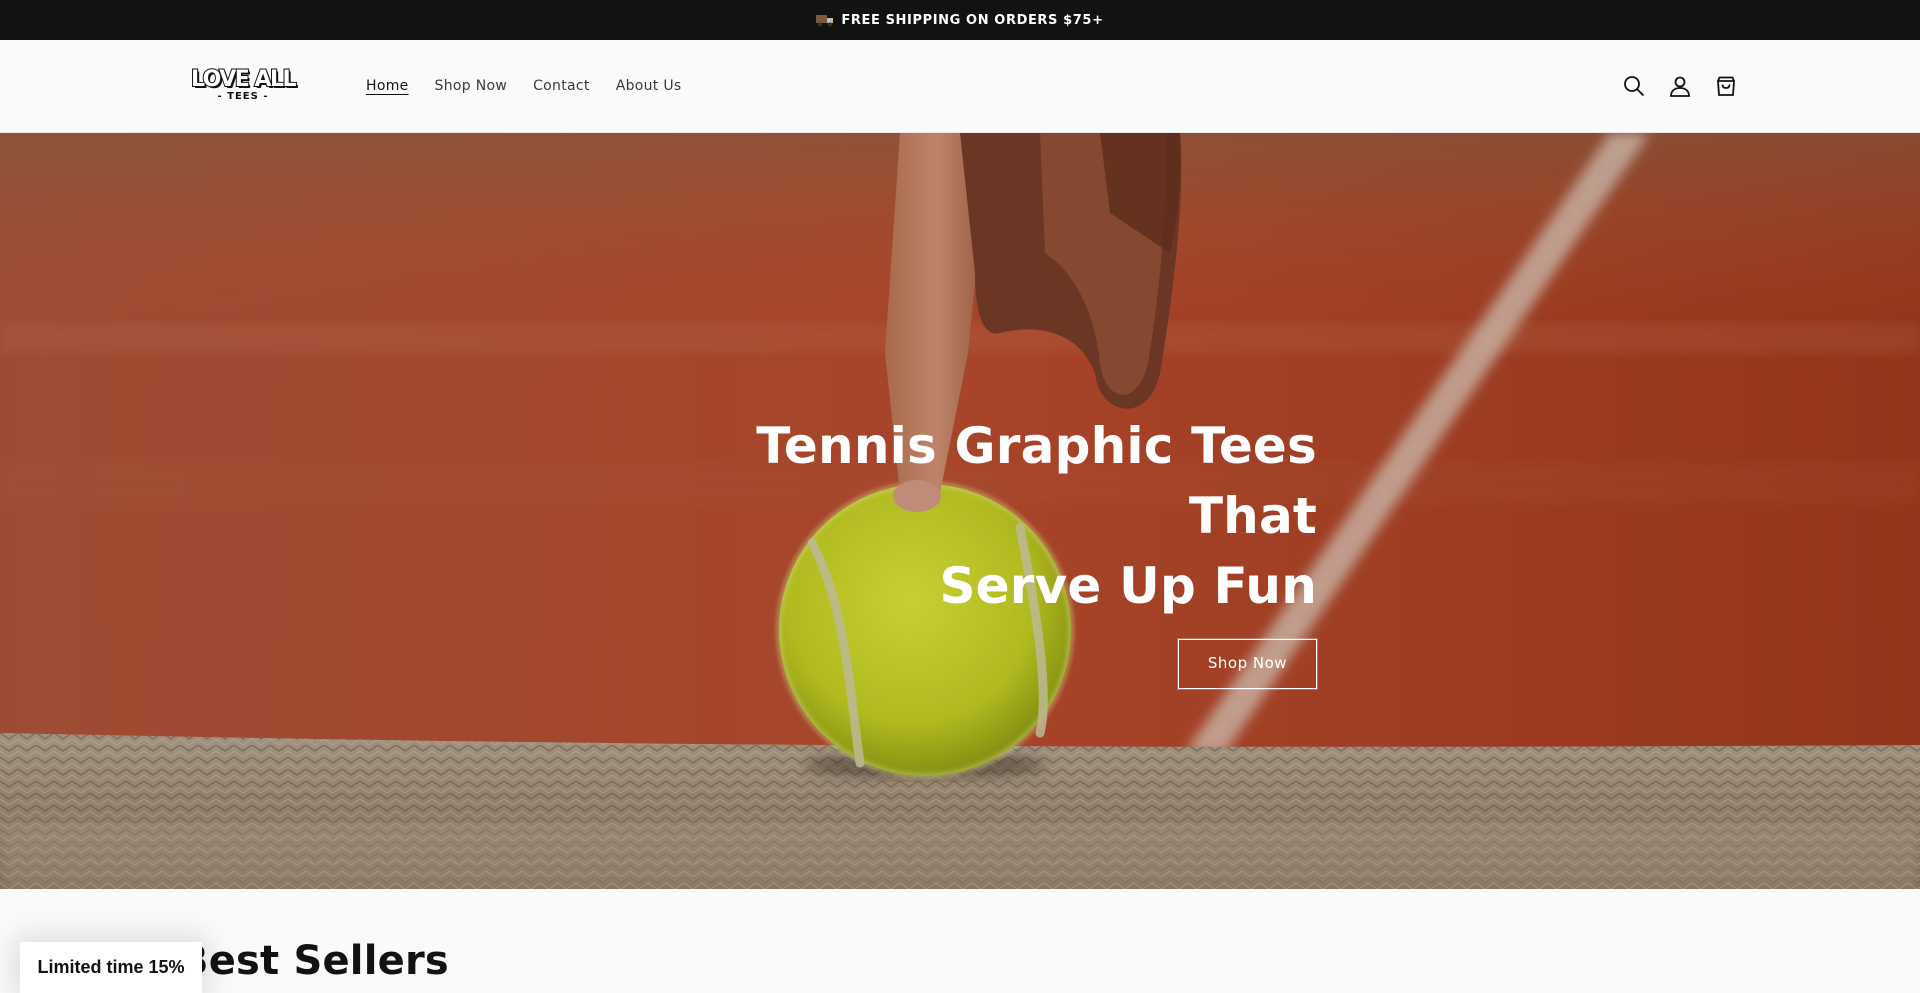 The image size is (1920, 993). I want to click on main-nav: Home Shop Now Contact About Us, so click(523, 86).